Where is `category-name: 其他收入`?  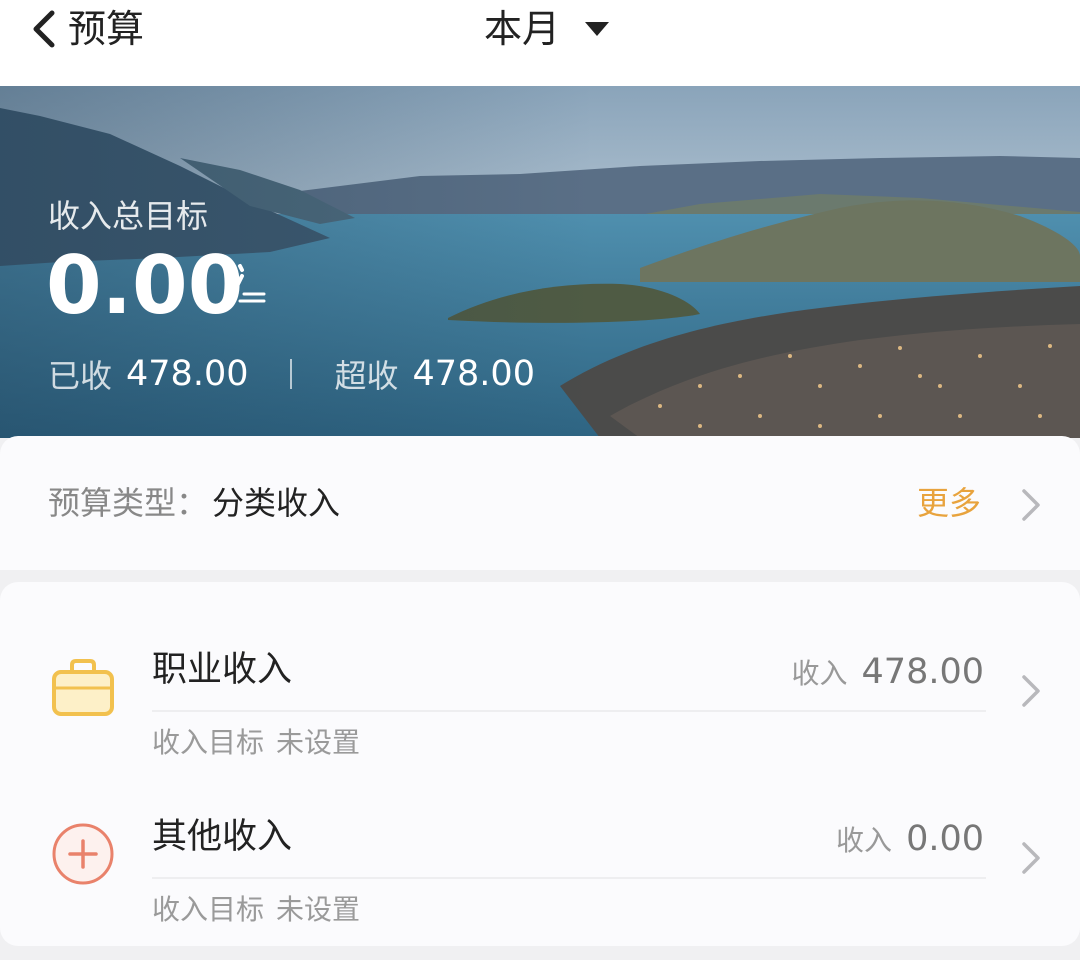 category-name: 其他收入 is located at coordinates (222, 837).